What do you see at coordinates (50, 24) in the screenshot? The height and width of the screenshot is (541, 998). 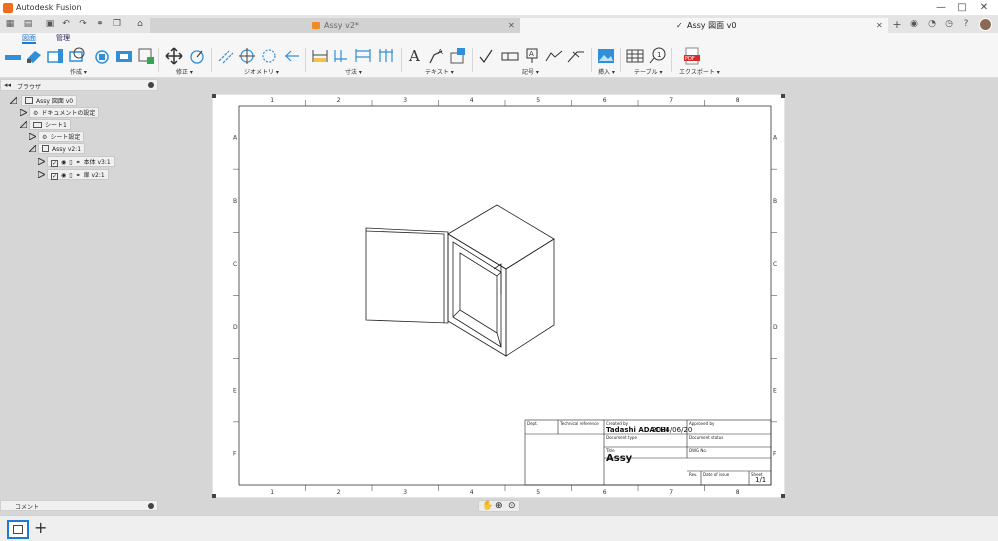 I see `save-icon: ▣` at bounding box center [50, 24].